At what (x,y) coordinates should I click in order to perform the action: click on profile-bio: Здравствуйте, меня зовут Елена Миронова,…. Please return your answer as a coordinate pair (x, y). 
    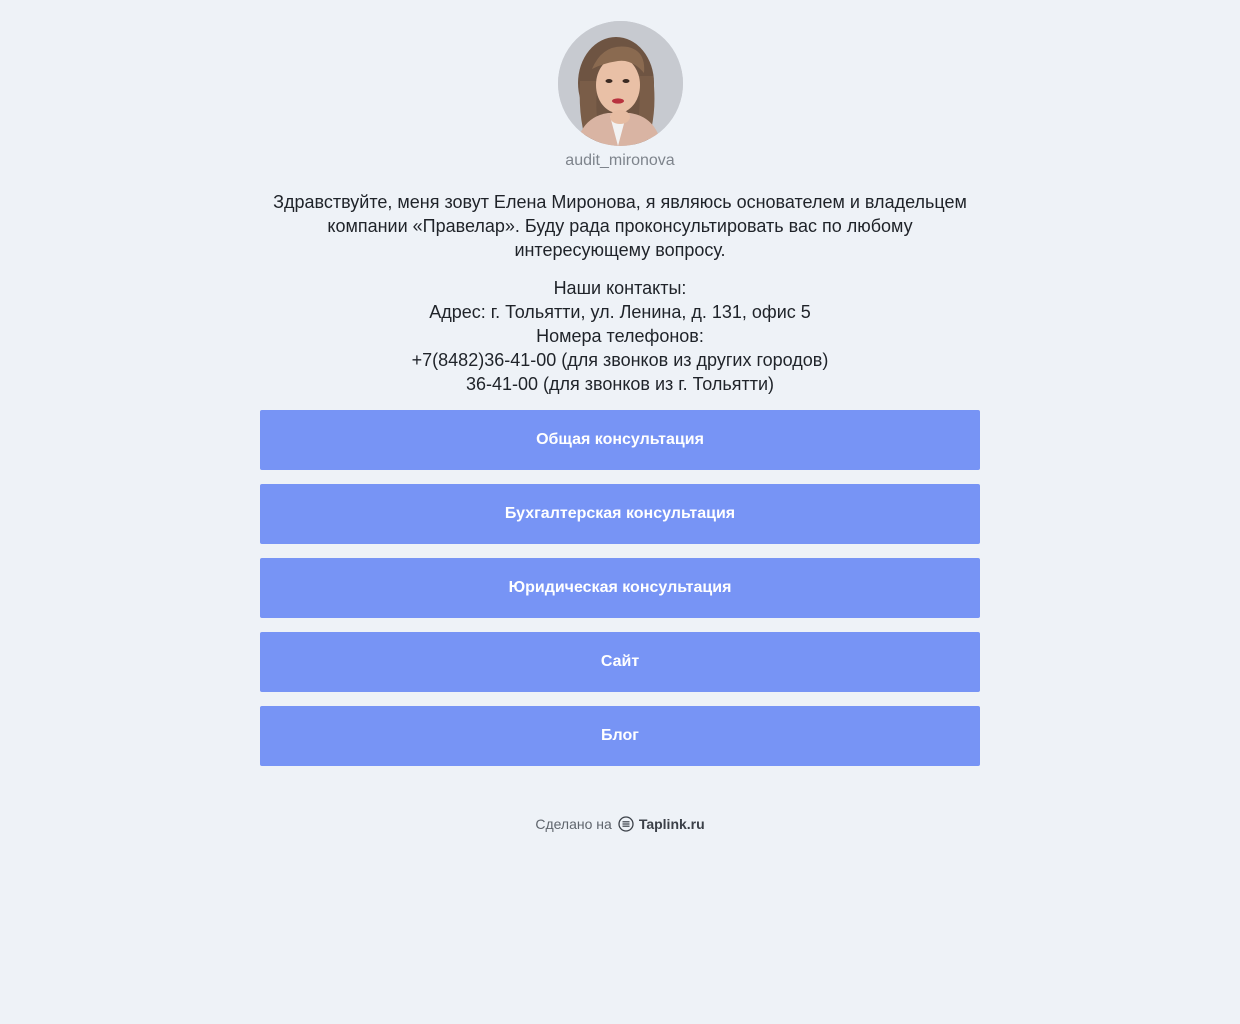
    Looking at the image, I should click on (620, 226).